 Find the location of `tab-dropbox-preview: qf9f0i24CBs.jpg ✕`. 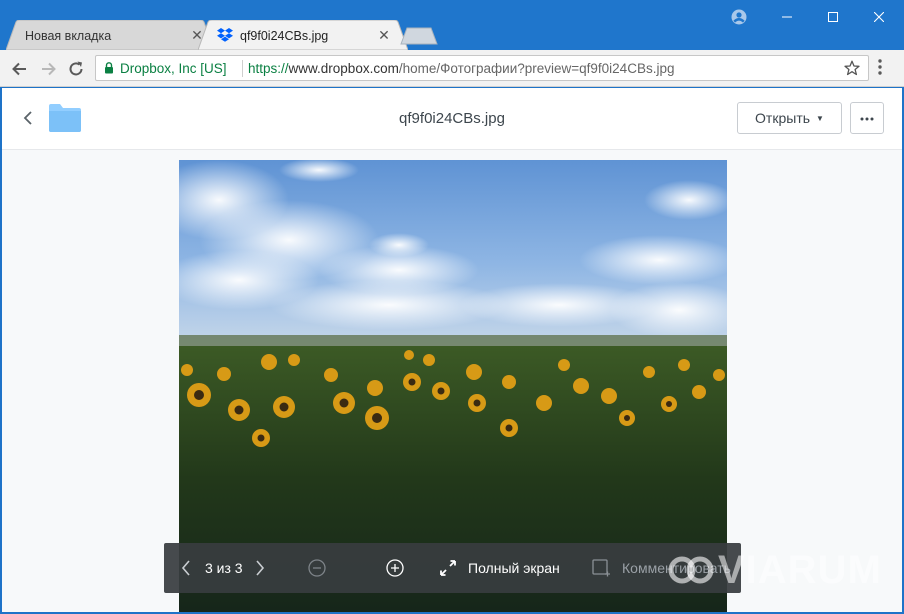

tab-dropbox-preview: qf9f0i24CBs.jpg ✕ is located at coordinates (303, 35).